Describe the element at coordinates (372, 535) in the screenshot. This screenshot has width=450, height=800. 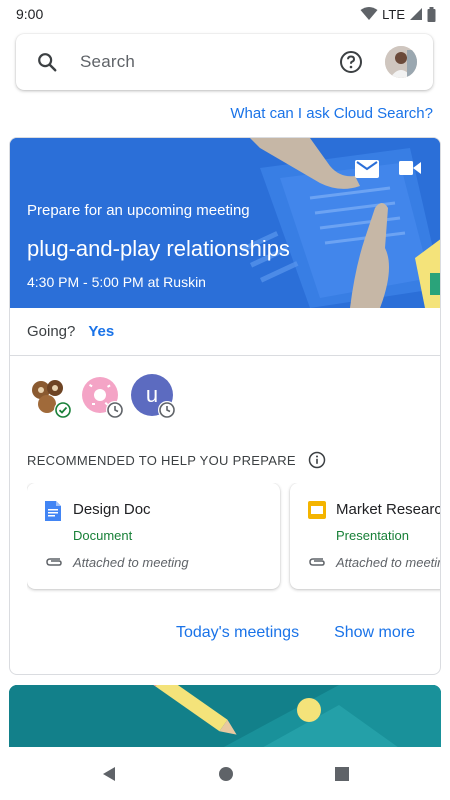
I see `doc-type: Presentation` at that location.